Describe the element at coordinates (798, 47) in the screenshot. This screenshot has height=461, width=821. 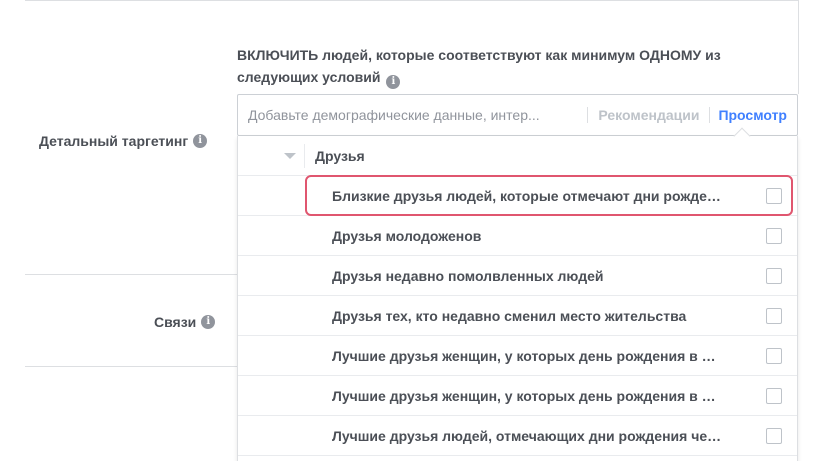
I see `right-border` at that location.